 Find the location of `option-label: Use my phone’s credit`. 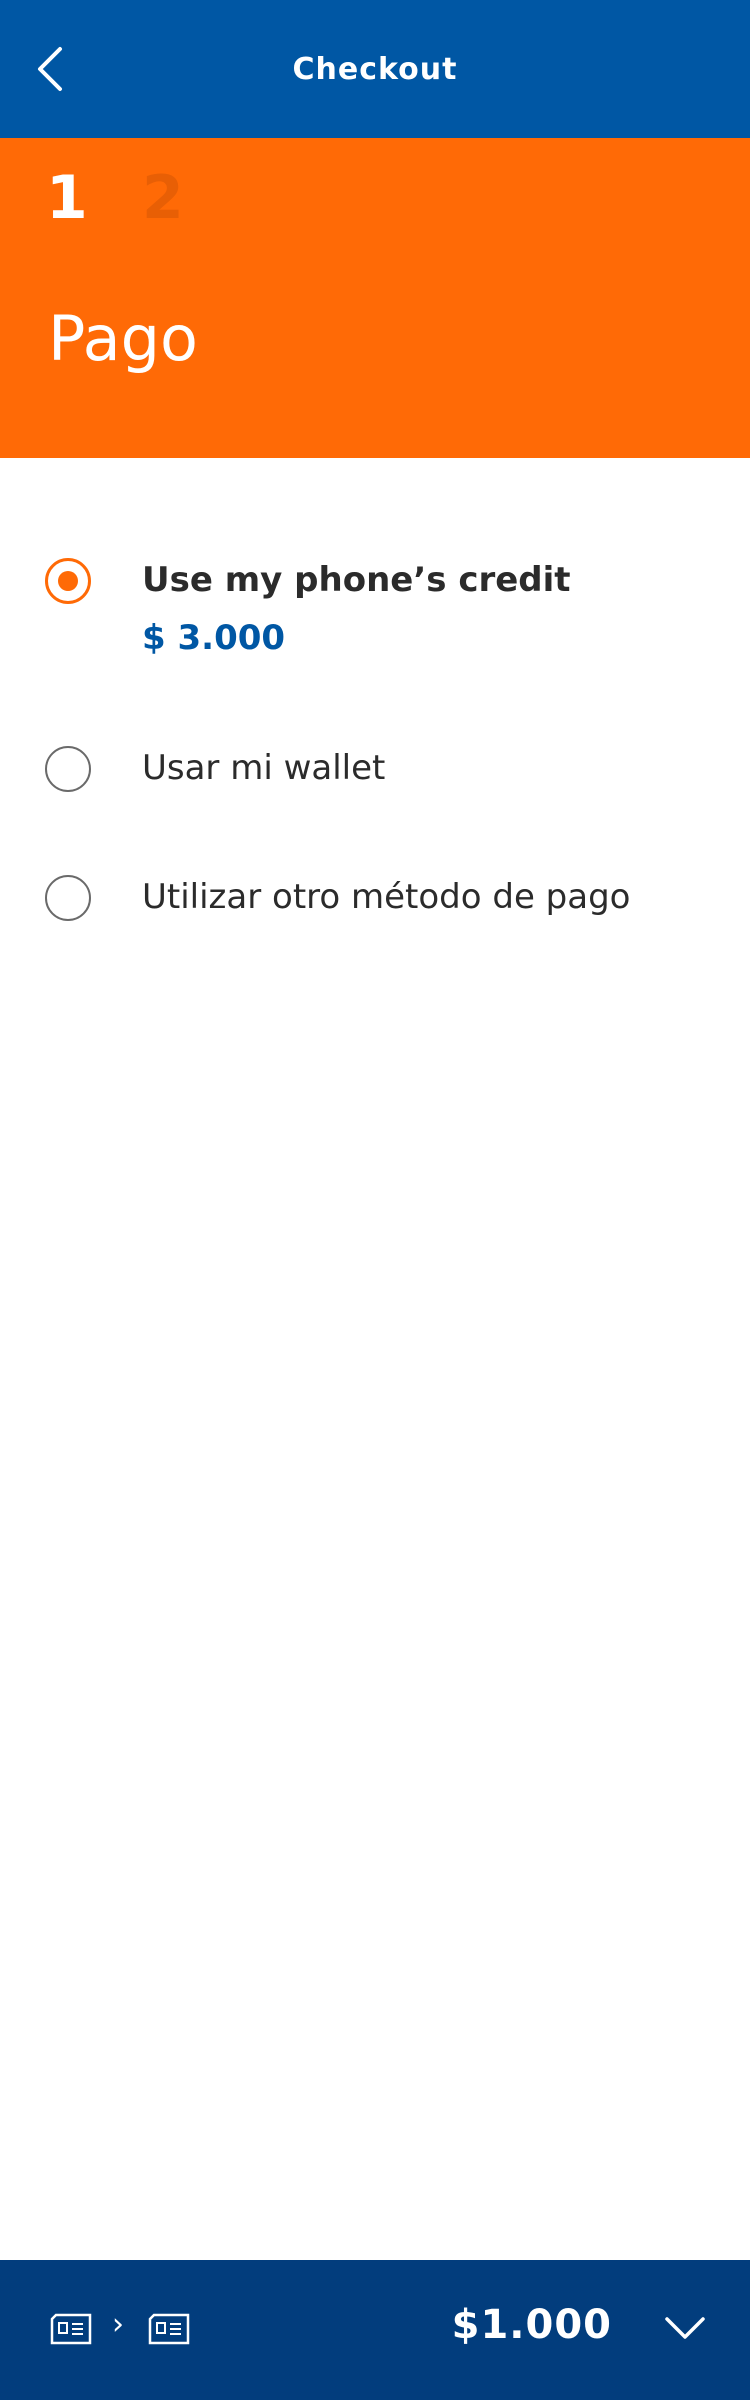

option-label: Use my phone’s credit is located at coordinates (356, 580).